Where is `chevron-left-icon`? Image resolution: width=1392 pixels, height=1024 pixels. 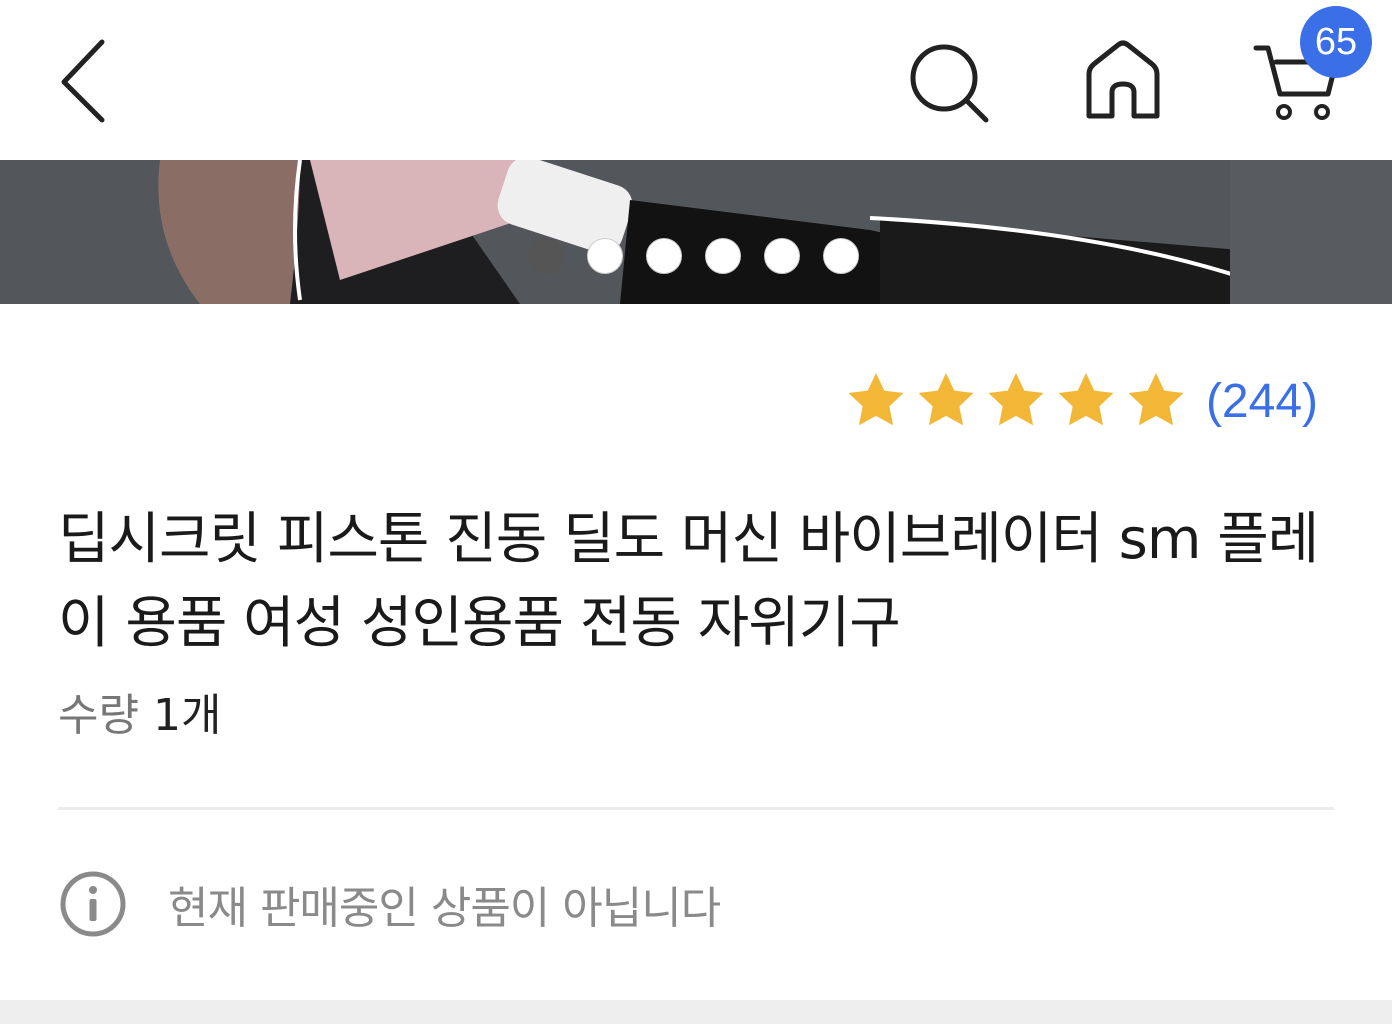 chevron-left-icon is located at coordinates (83, 81).